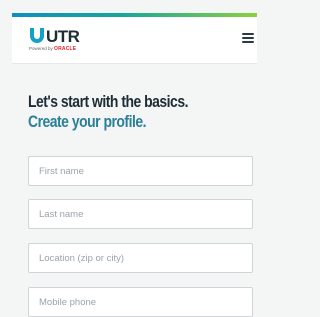 Image resolution: width=320 pixels, height=317 pixels. I want to click on powered-by-label: Powered by, so click(41, 48).